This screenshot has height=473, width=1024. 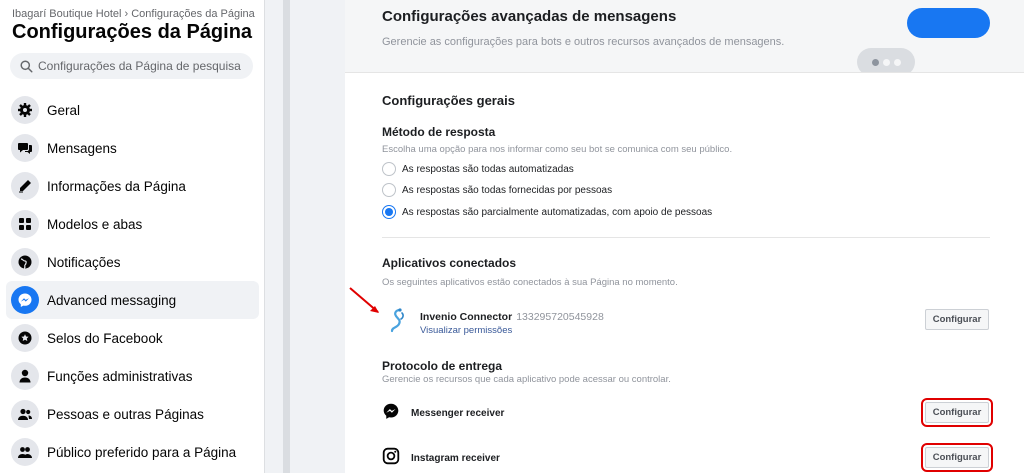 I want to click on gear-icon, so click(x=25, y=110).